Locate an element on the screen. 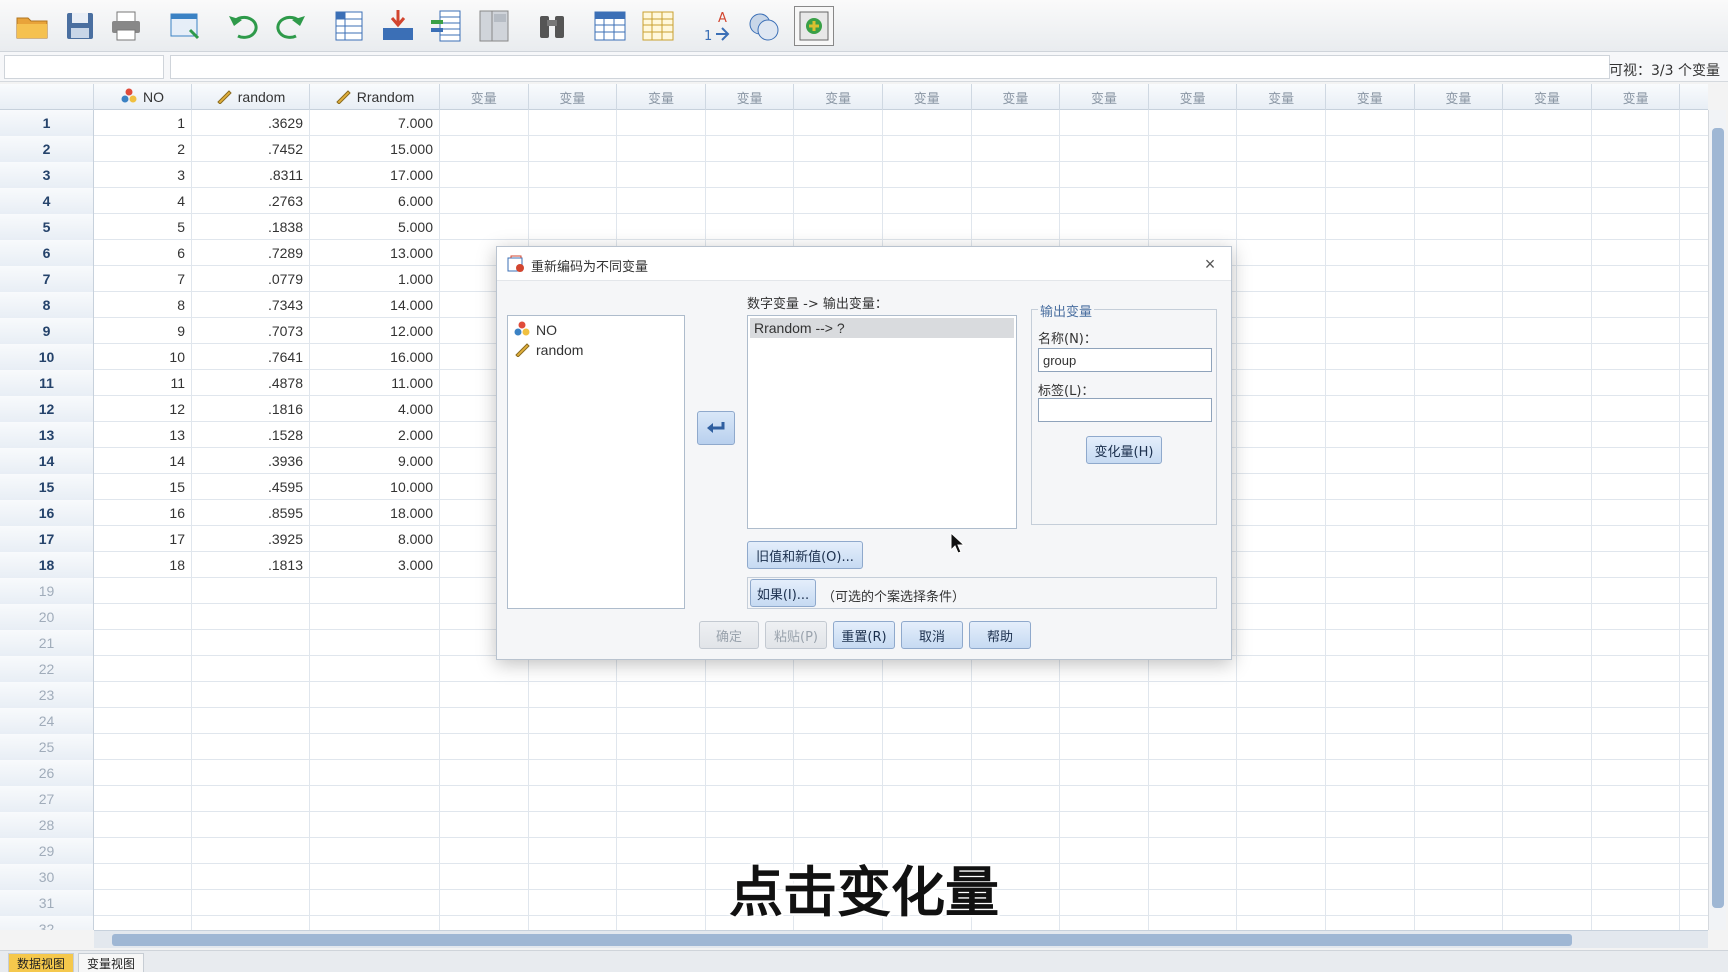  row-header: 20 is located at coordinates (47, 617).